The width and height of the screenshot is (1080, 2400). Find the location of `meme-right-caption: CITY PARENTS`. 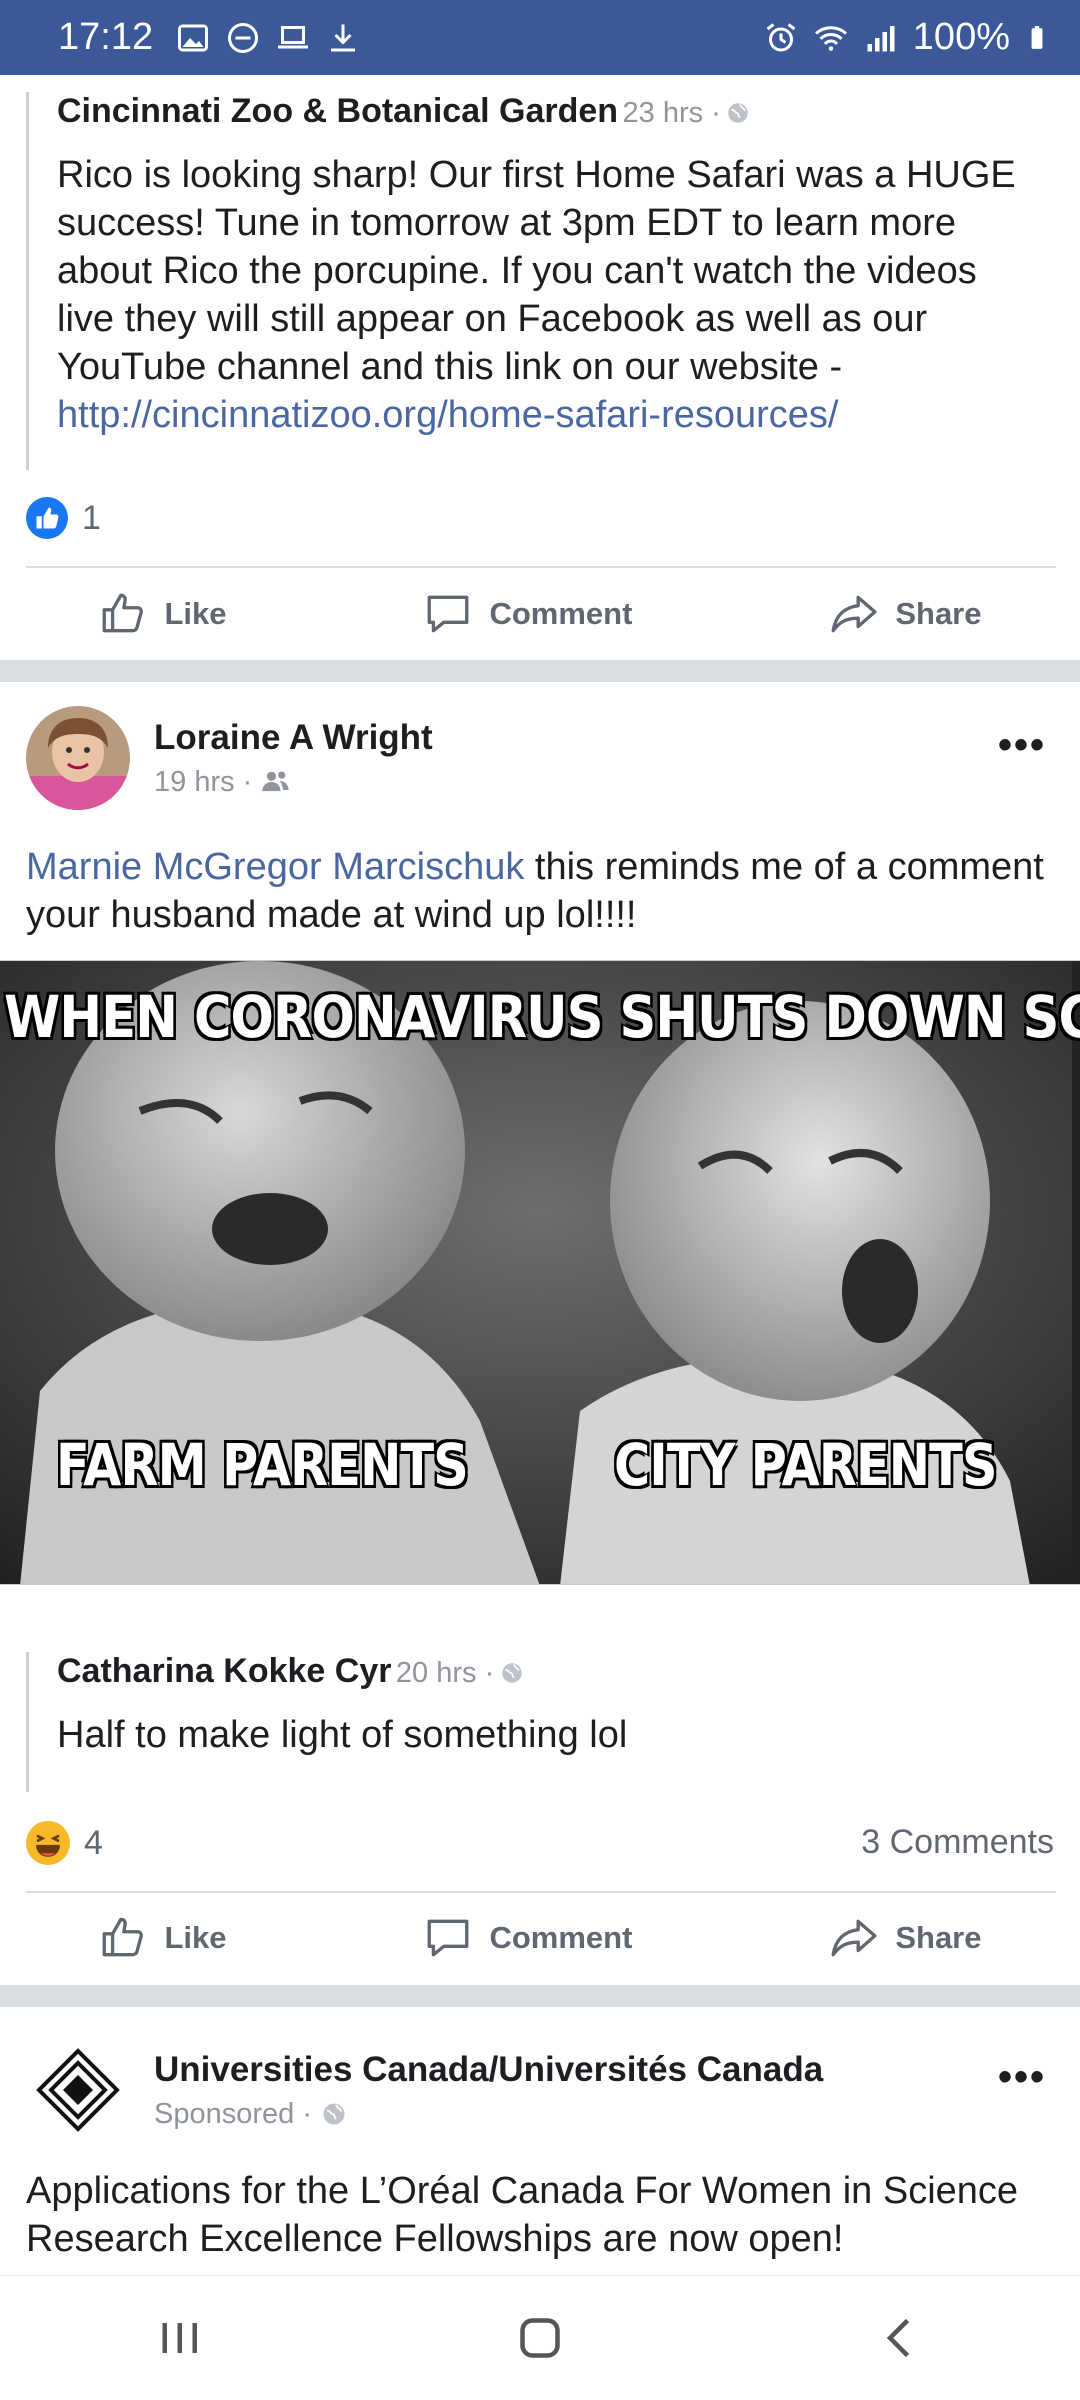

meme-right-caption: CITY PARENTS is located at coordinates (805, 1465).